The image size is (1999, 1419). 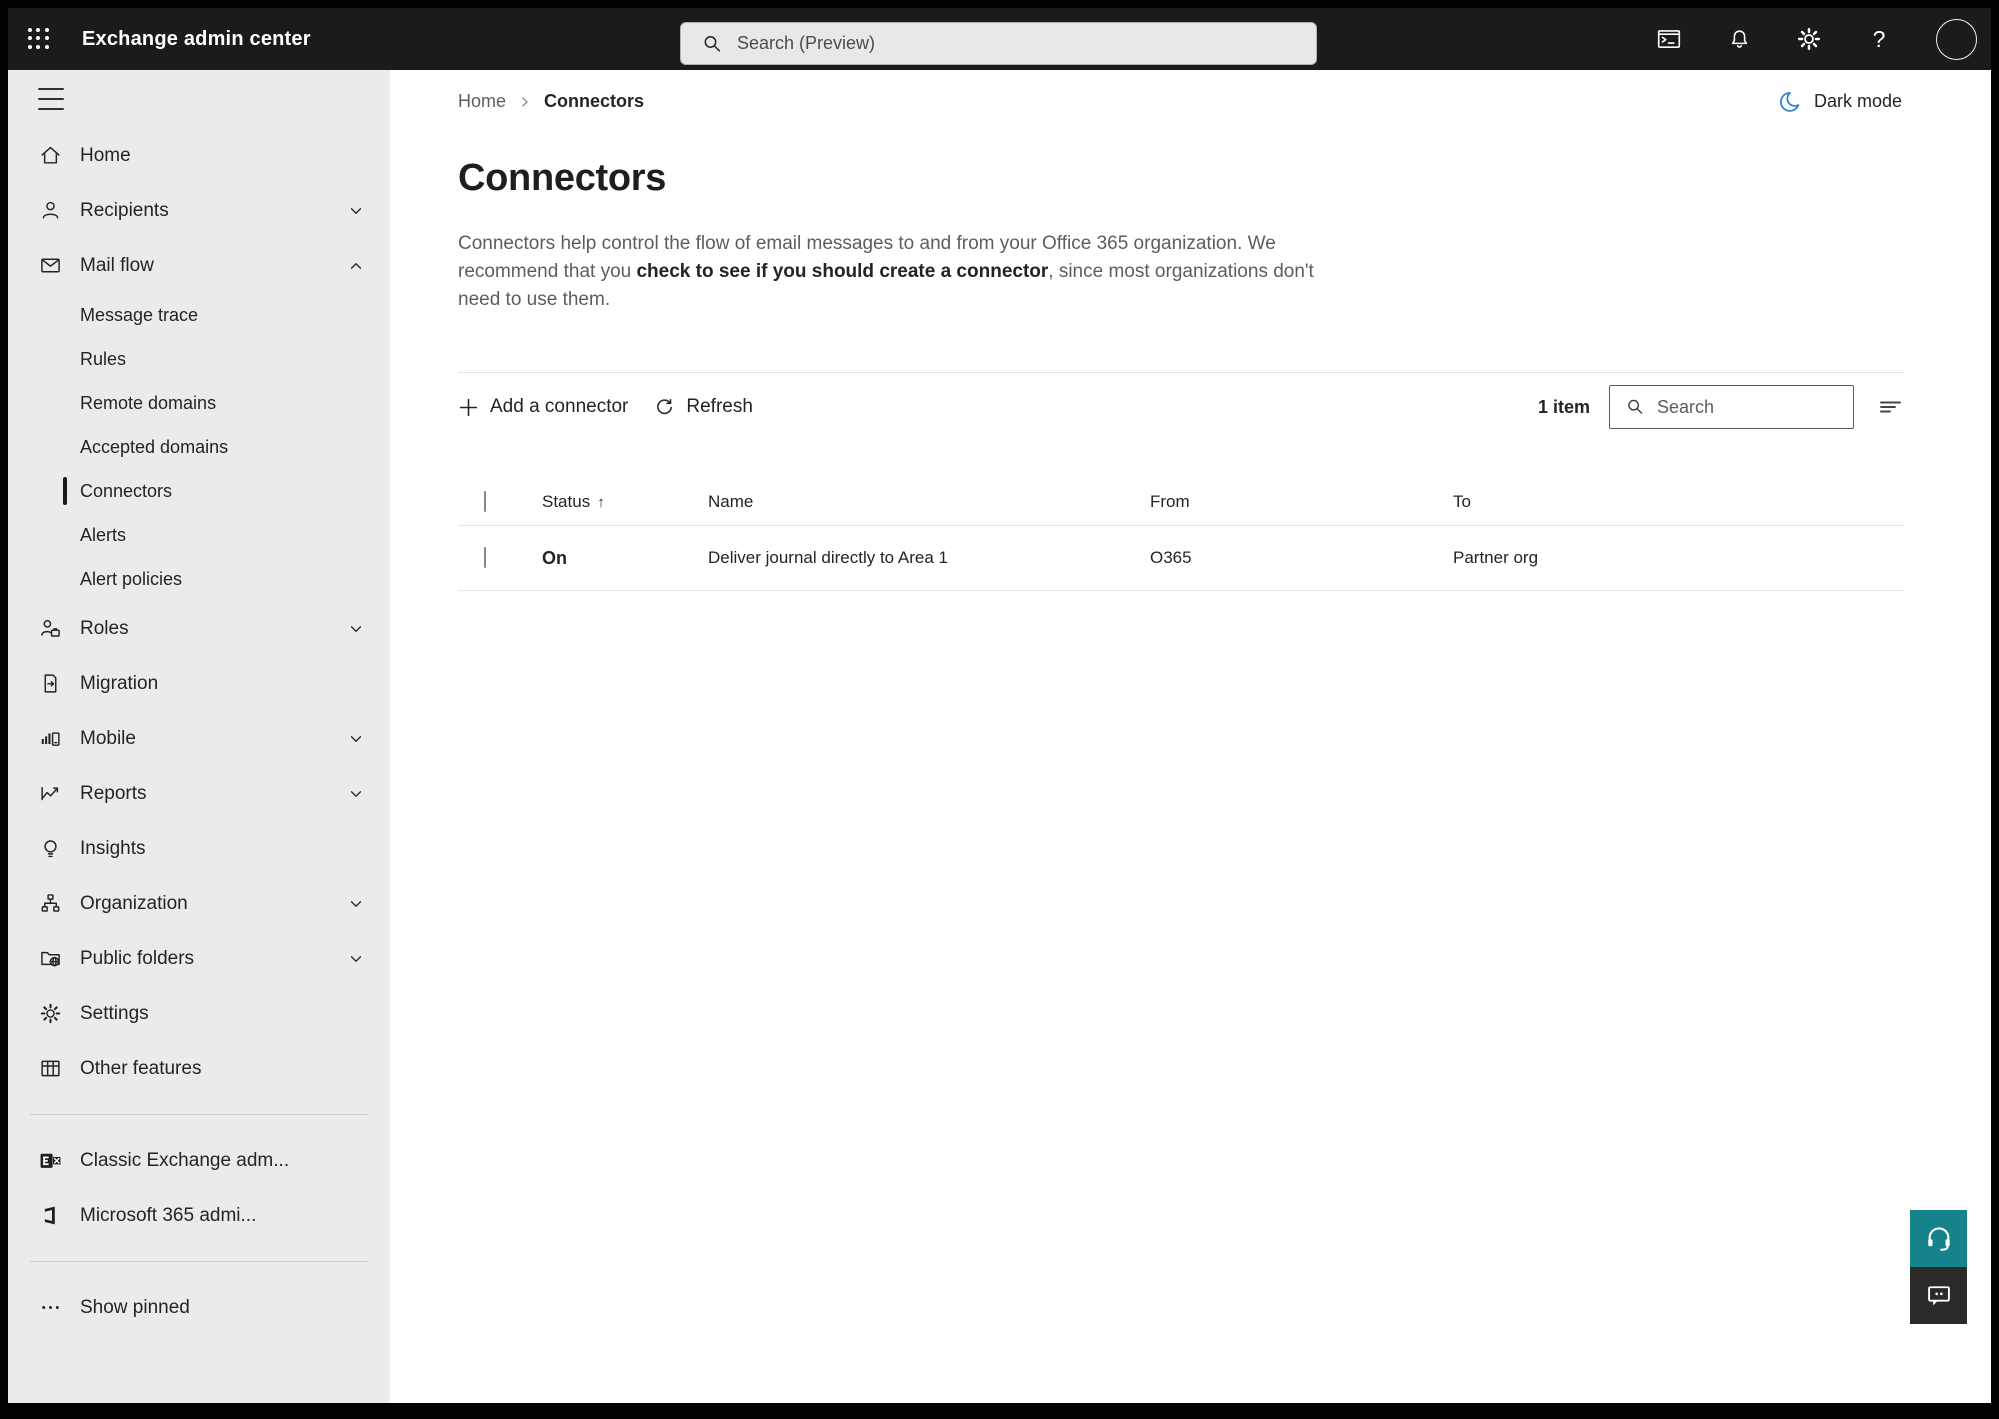 I want to click on cell-status: On, so click(x=554, y=557).